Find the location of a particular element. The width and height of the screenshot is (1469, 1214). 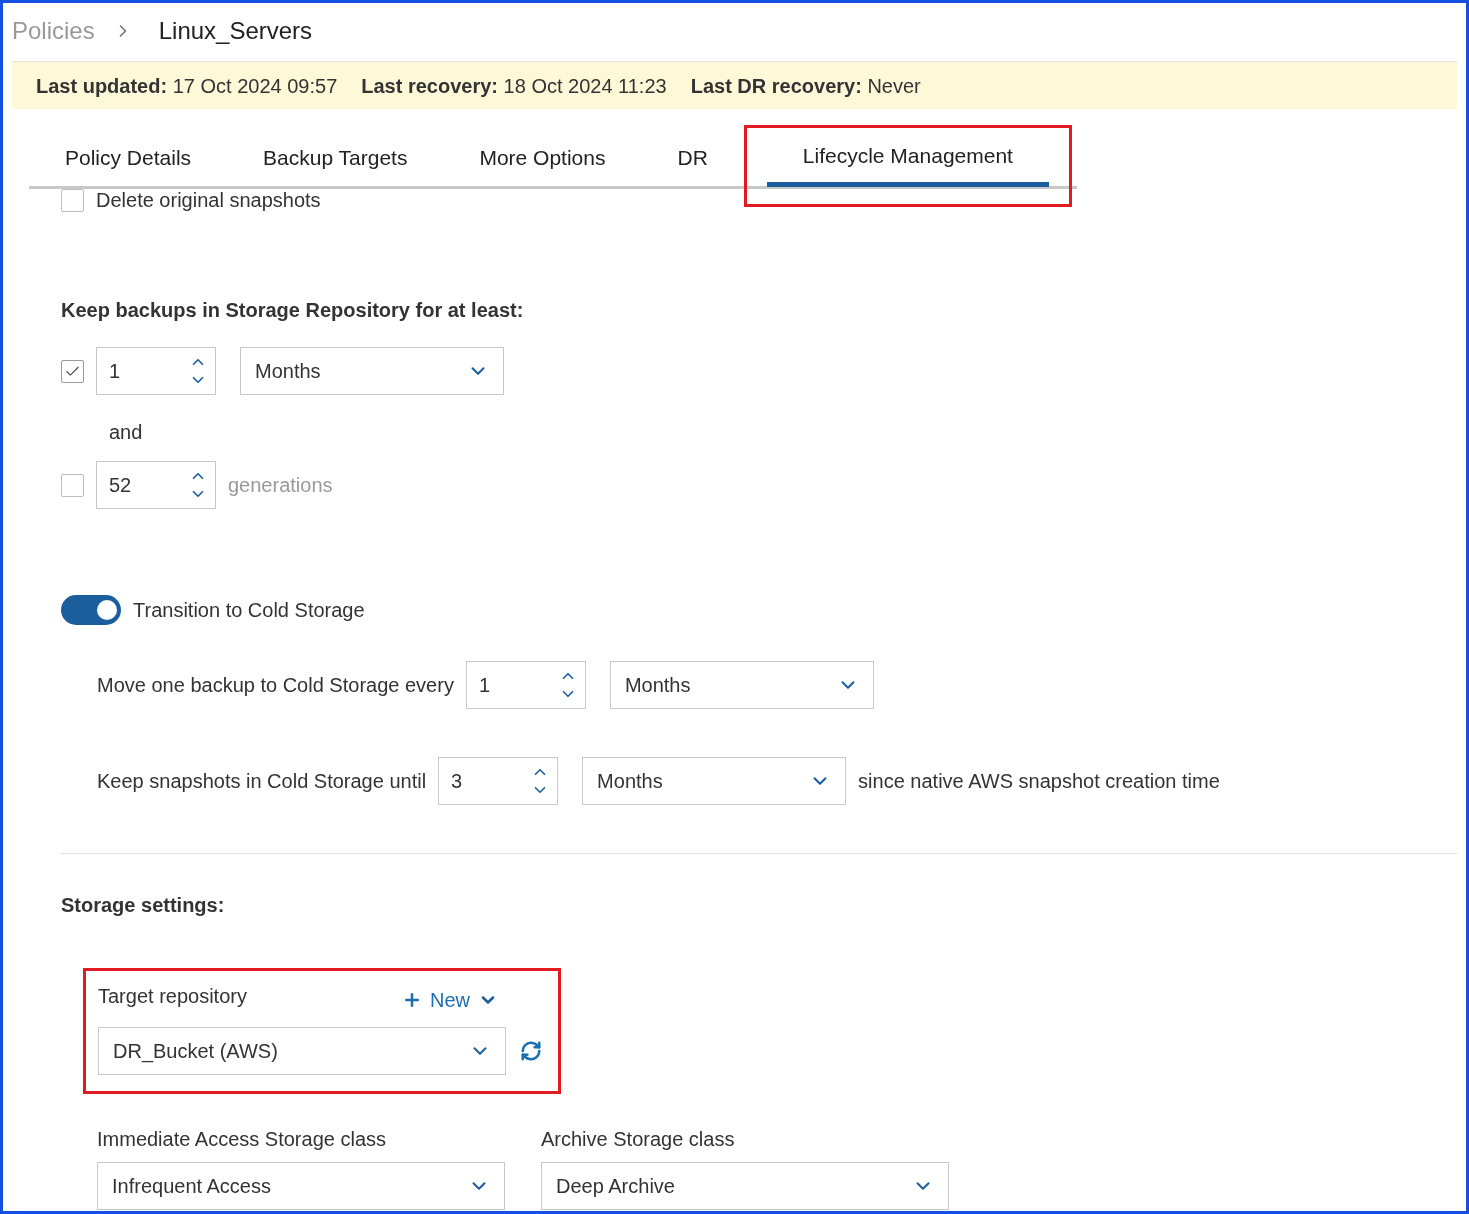

field-label: Keep snapshots in Cold Storage until is located at coordinates (262, 781).